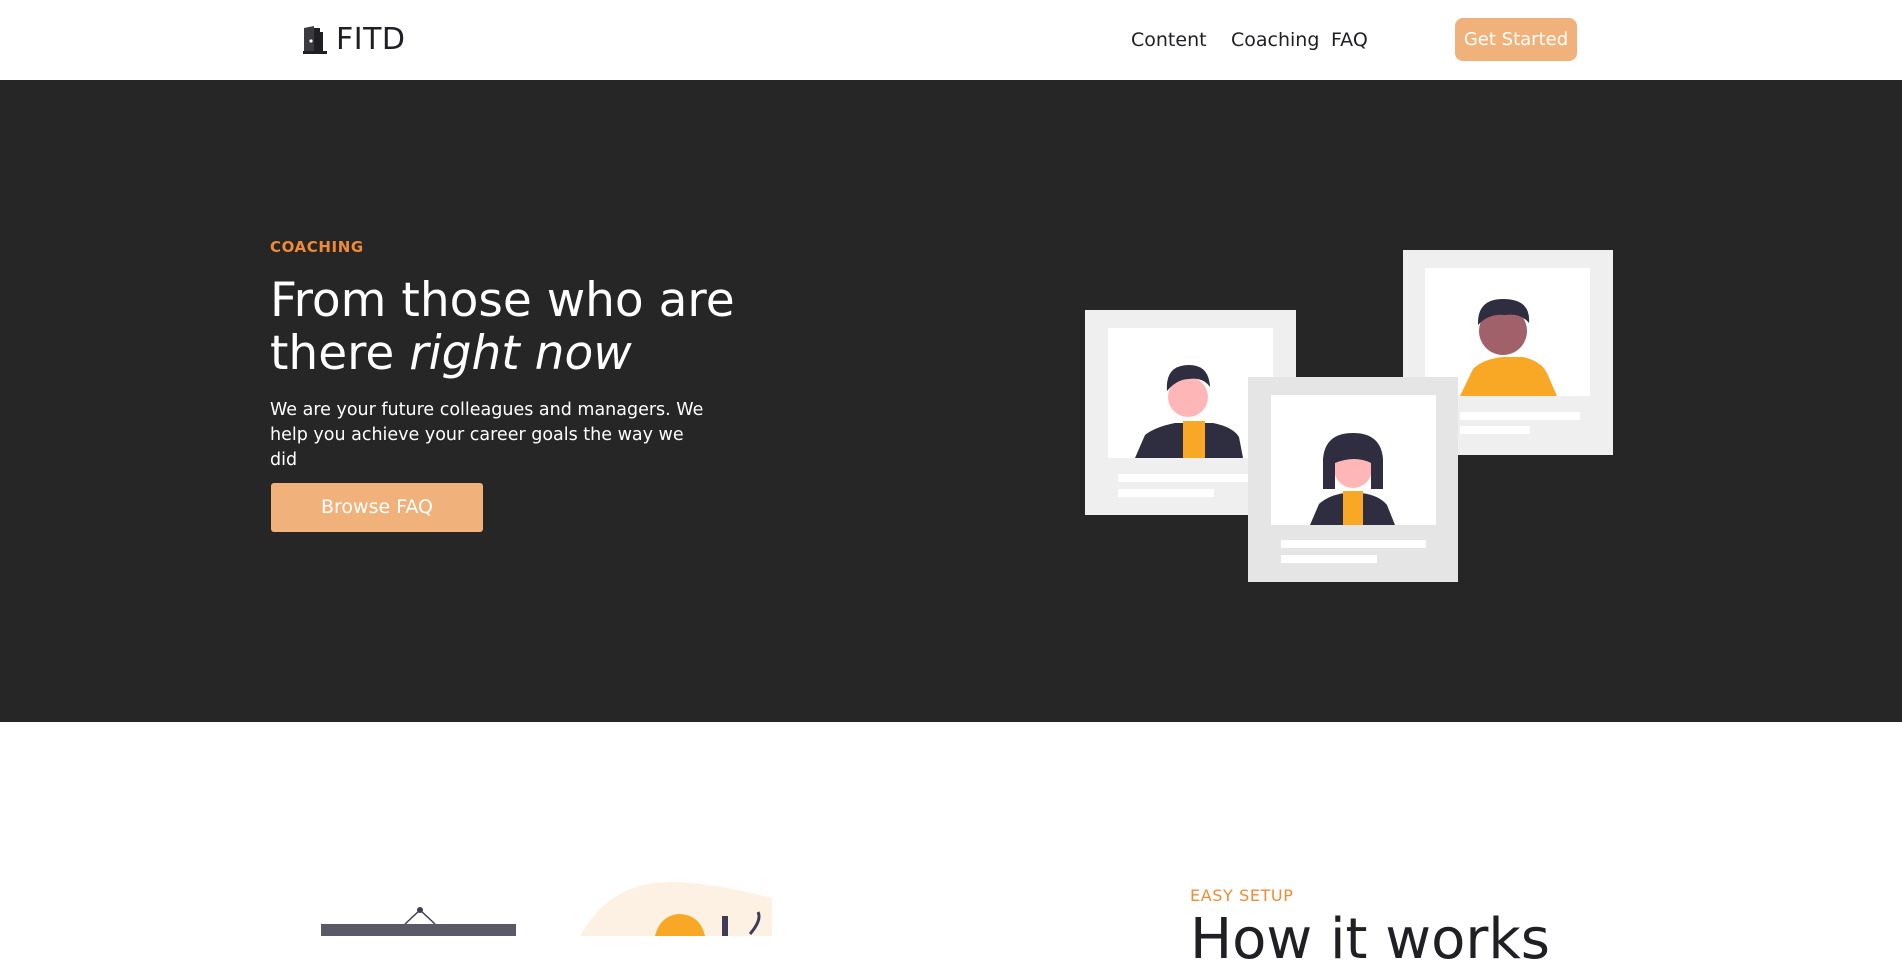 The width and height of the screenshot is (1902, 972). What do you see at coordinates (1370, 939) in the screenshot?
I see `section2-title: How it works` at bounding box center [1370, 939].